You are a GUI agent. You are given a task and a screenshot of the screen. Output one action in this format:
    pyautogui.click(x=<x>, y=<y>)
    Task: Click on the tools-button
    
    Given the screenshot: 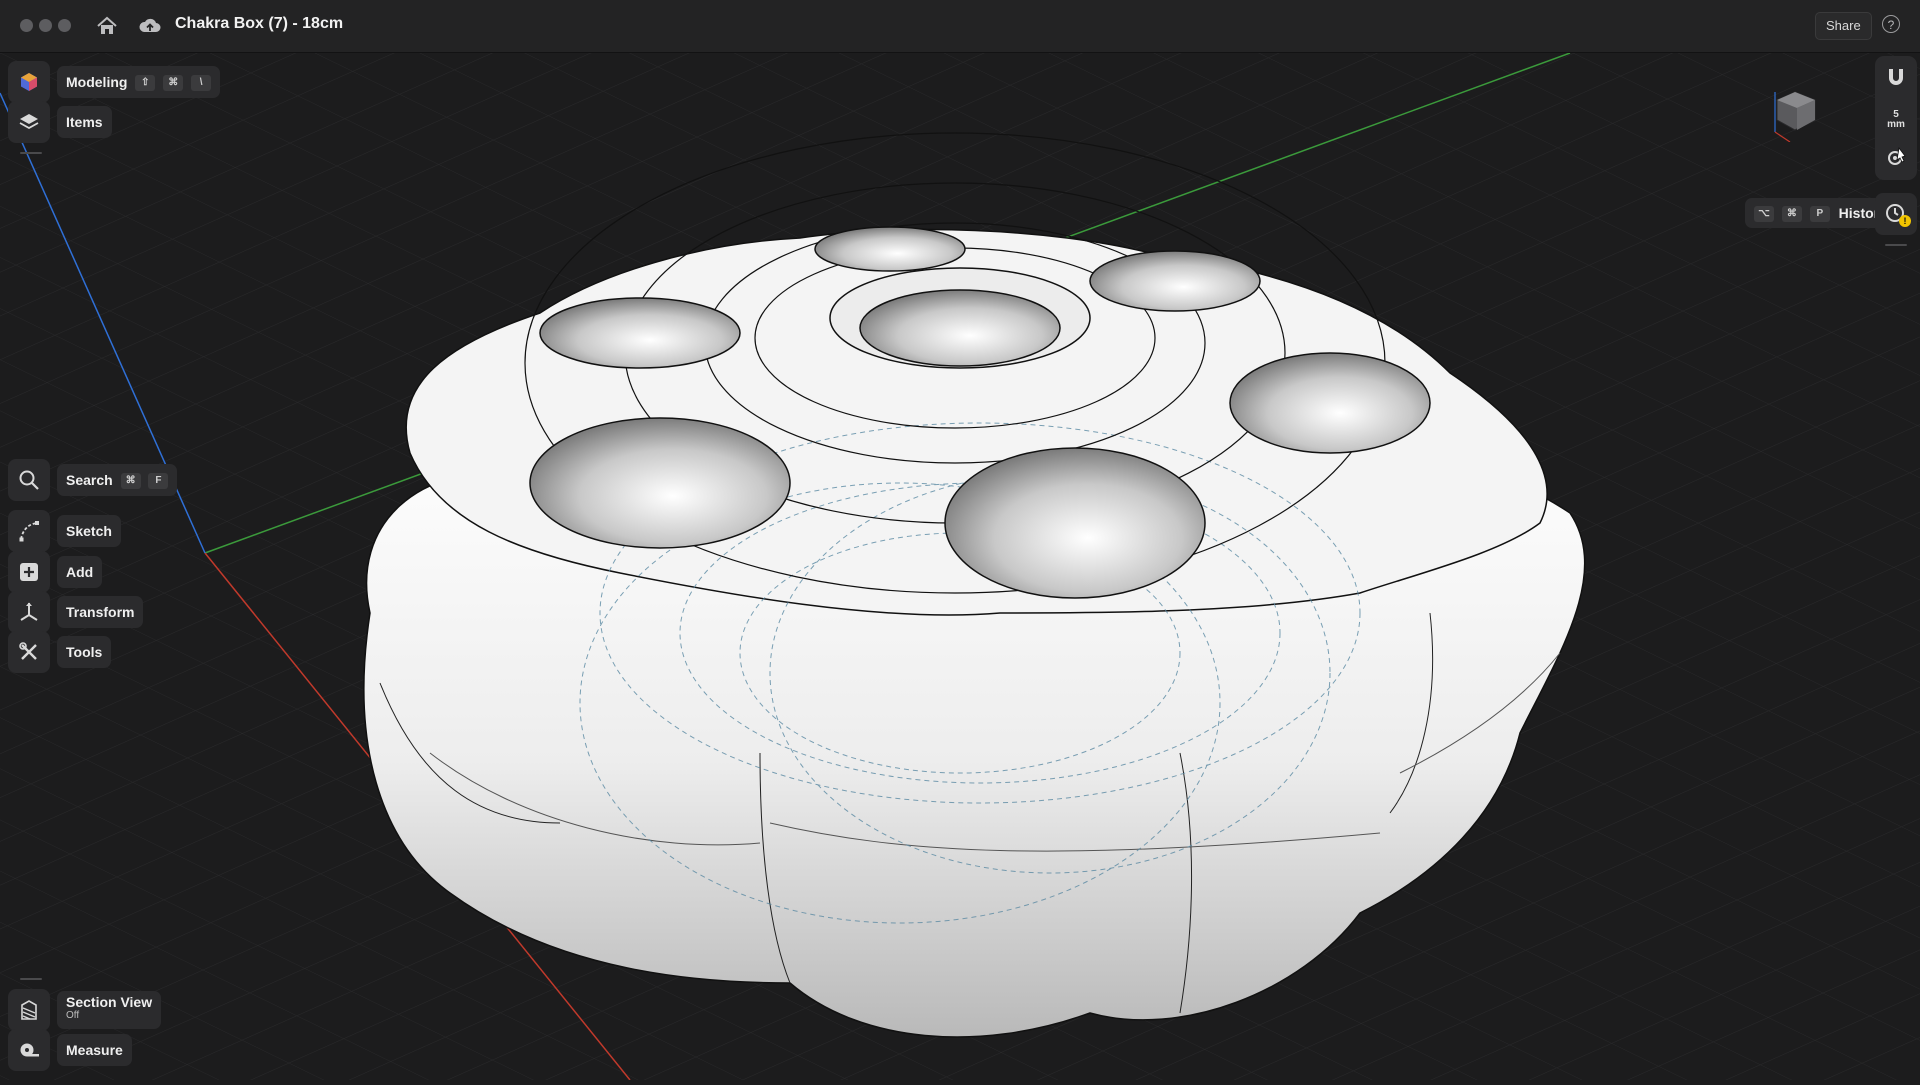 What is the action you would take?
    pyautogui.click(x=29, y=652)
    